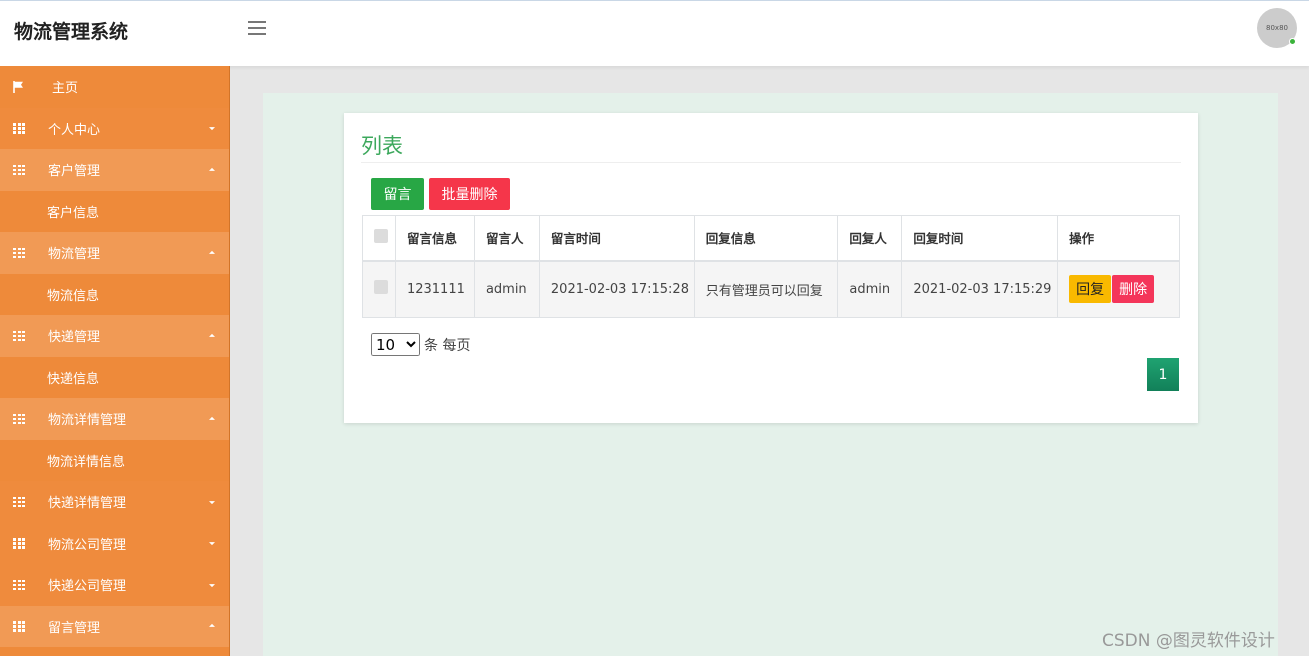 The width and height of the screenshot is (1309, 656). What do you see at coordinates (257, 28) in the screenshot?
I see `menu-toggle-icon` at bounding box center [257, 28].